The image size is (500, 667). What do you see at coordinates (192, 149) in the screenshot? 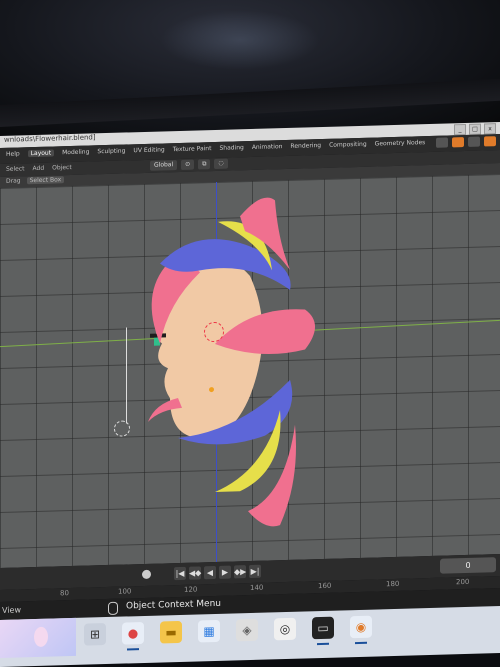
I see `tab-texture-paint: Texture Paint` at bounding box center [192, 149].